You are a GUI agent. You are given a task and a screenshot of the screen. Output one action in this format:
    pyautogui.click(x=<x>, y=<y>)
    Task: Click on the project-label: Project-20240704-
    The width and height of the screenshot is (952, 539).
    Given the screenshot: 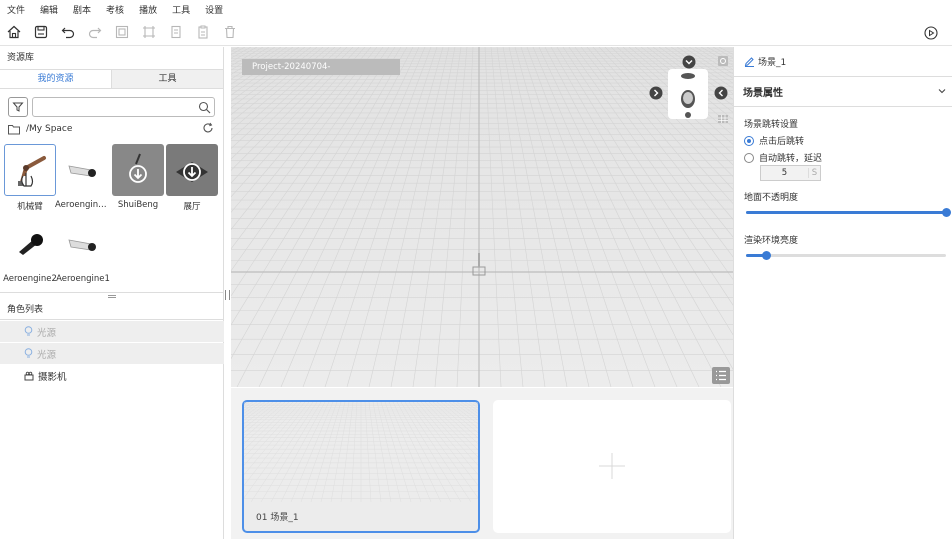 What is the action you would take?
    pyautogui.click(x=321, y=67)
    